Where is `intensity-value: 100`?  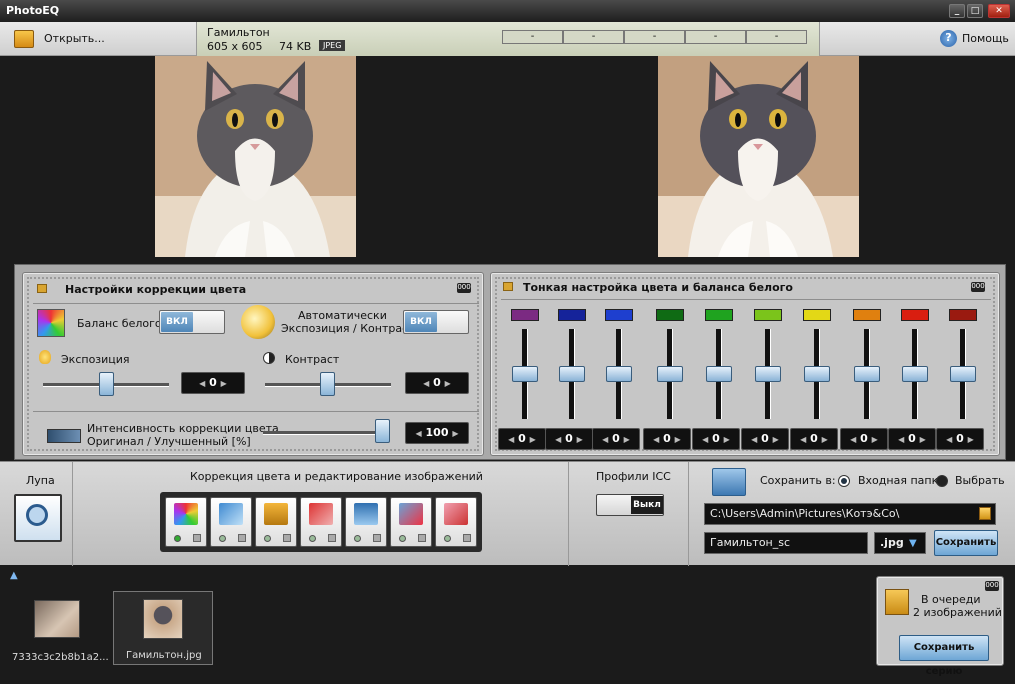 intensity-value: 100 is located at coordinates (437, 432).